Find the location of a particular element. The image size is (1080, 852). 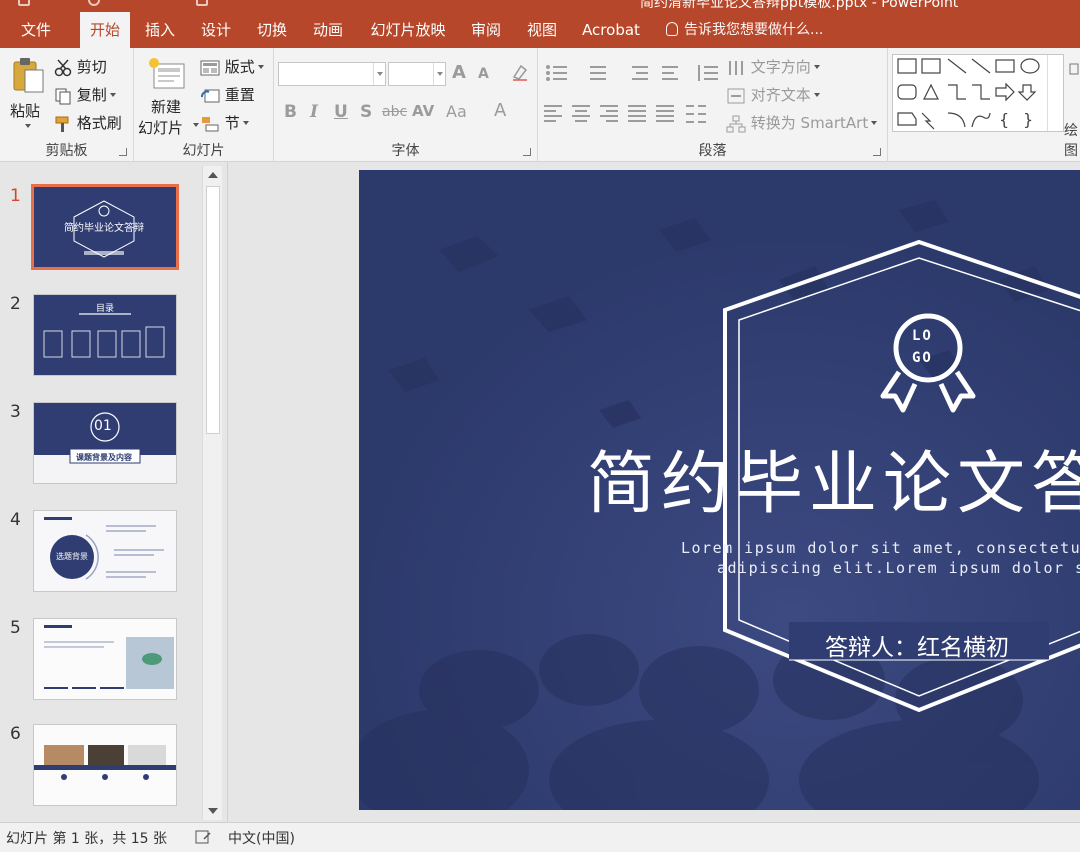

thumbnail-3: 3 01 课题背景及内容 is located at coordinates (100, 443).